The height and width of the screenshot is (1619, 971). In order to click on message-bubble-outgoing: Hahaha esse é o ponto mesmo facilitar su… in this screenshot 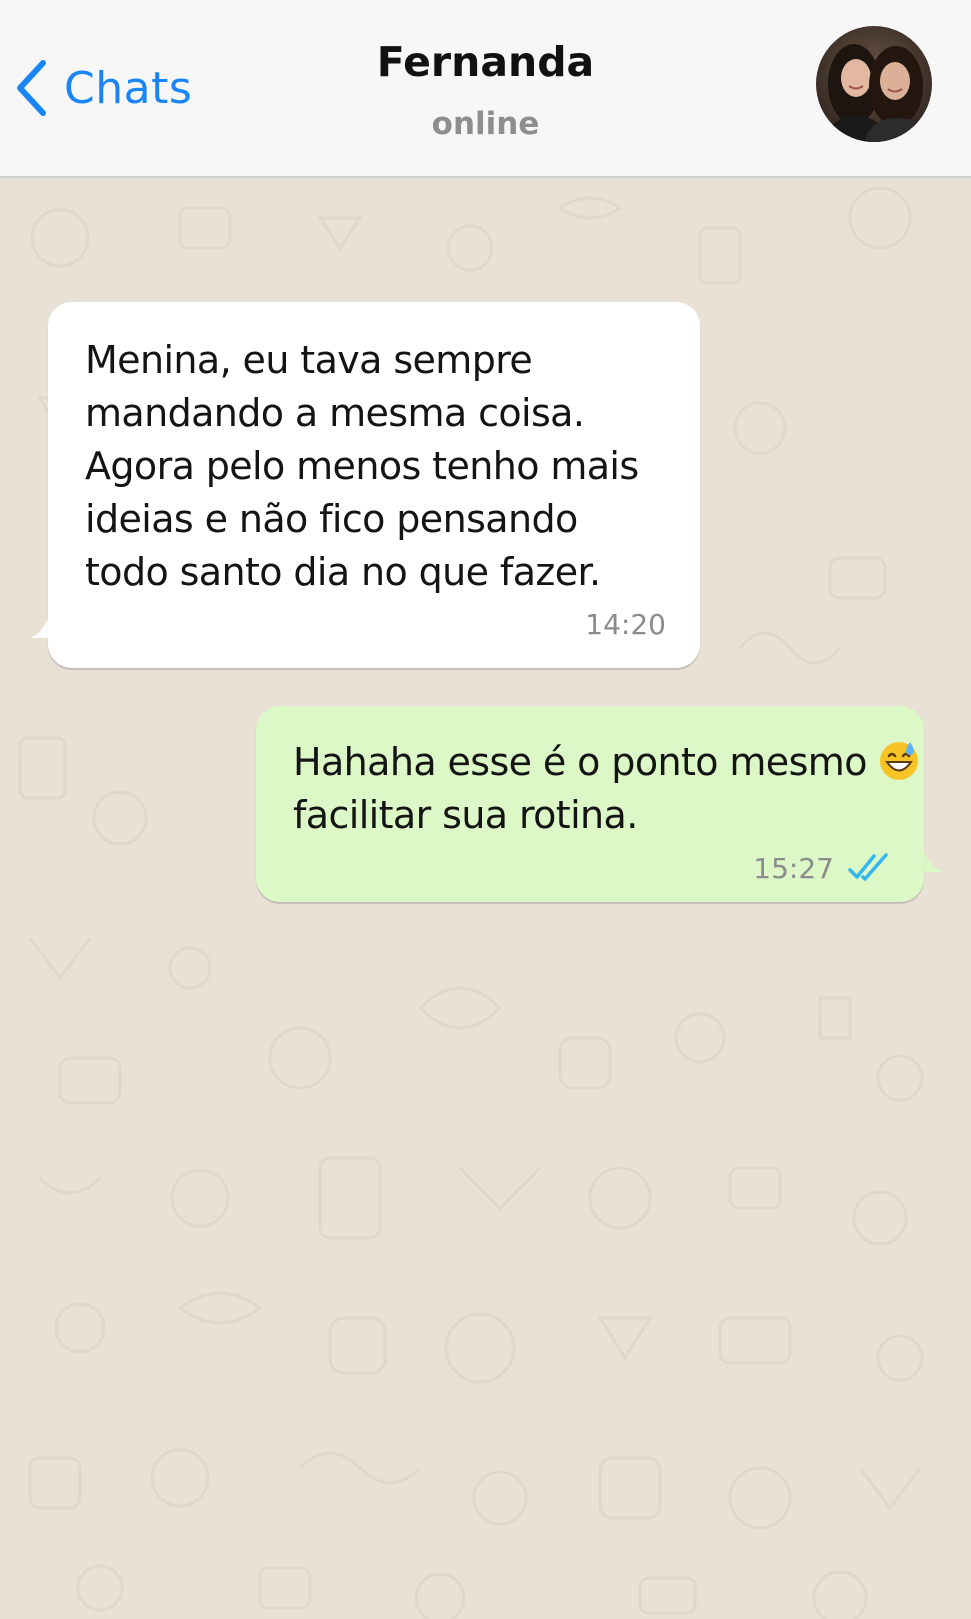, I will do `click(590, 804)`.